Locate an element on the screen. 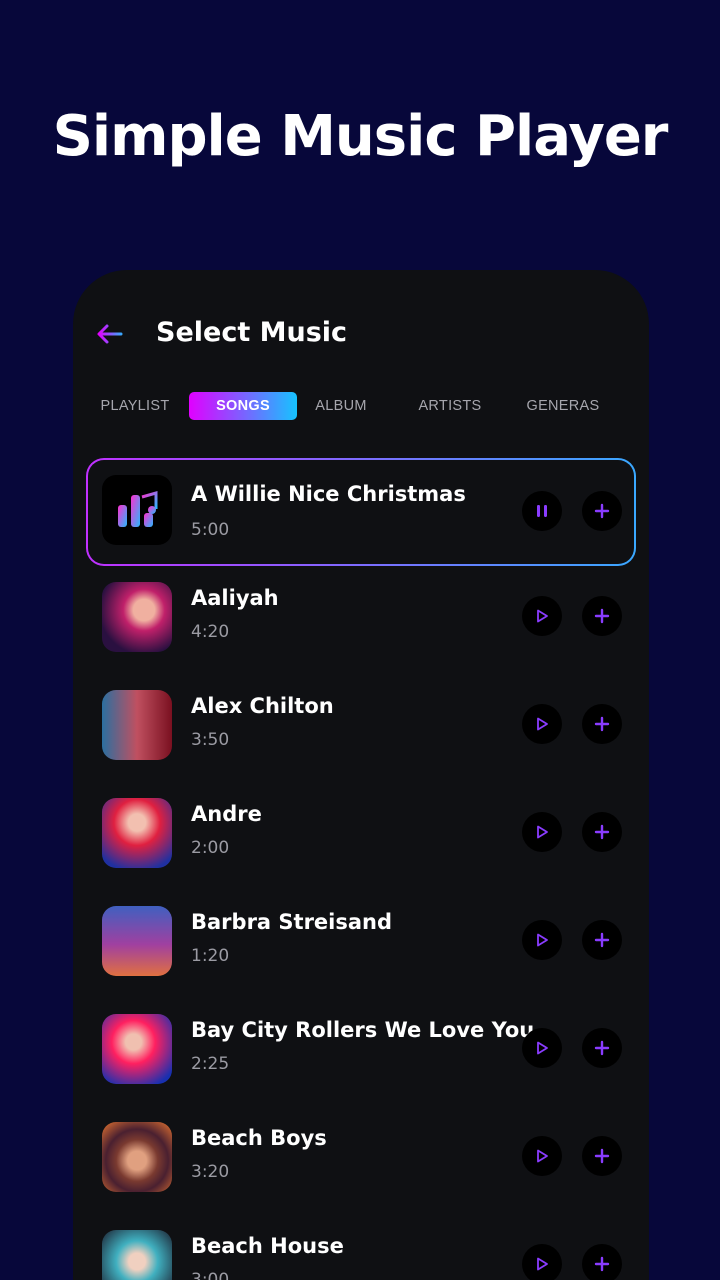  tab-generas: GENERAS is located at coordinates (563, 406).